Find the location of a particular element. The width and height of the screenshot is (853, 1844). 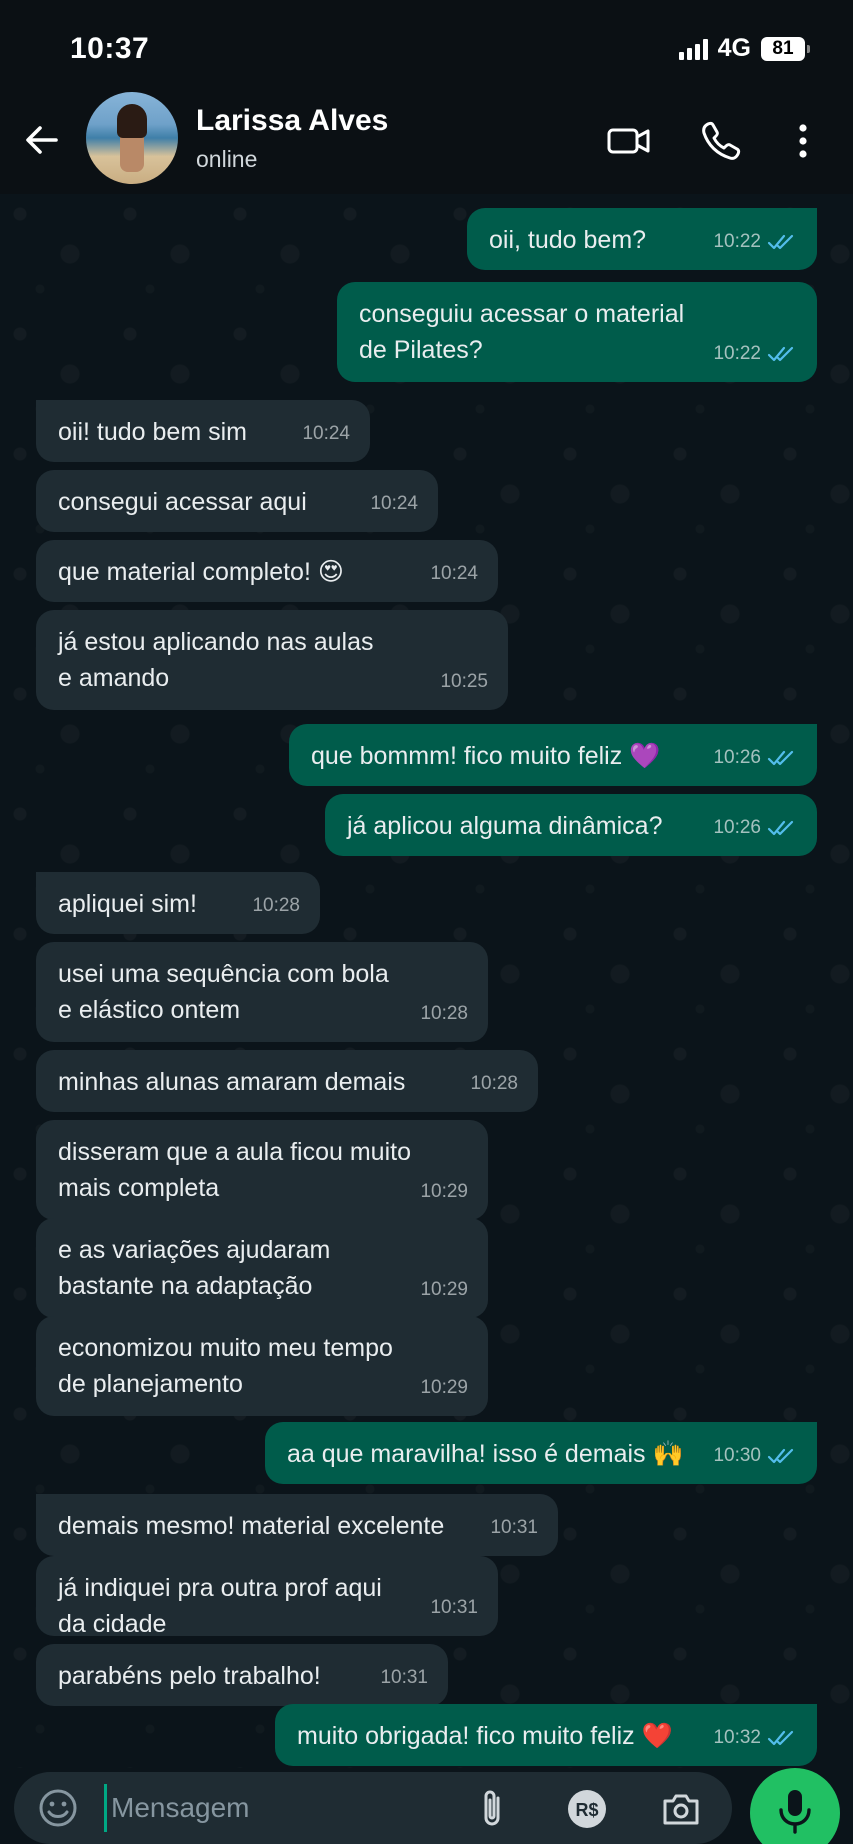

video-call-icon is located at coordinates (629, 141).